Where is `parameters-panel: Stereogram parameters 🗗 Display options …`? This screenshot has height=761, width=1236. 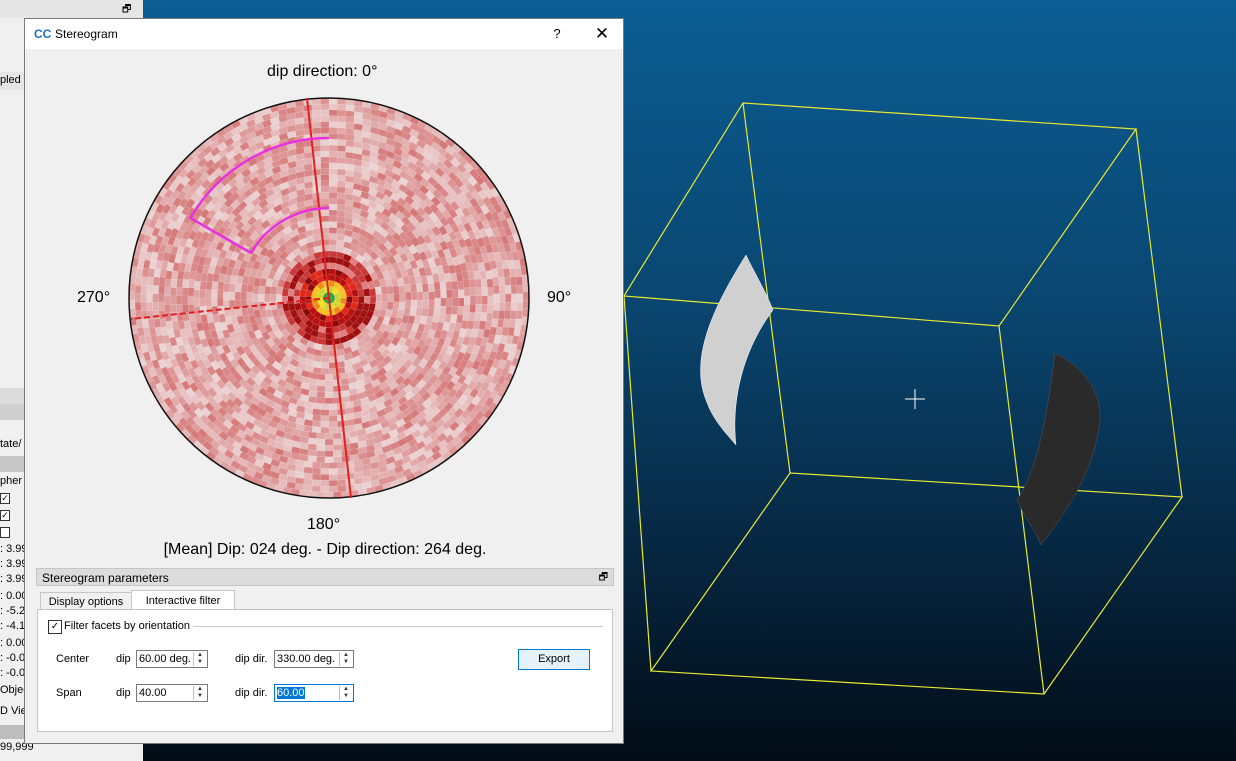
parameters-panel: Stereogram parameters 🗗 Display options … is located at coordinates (325, 650).